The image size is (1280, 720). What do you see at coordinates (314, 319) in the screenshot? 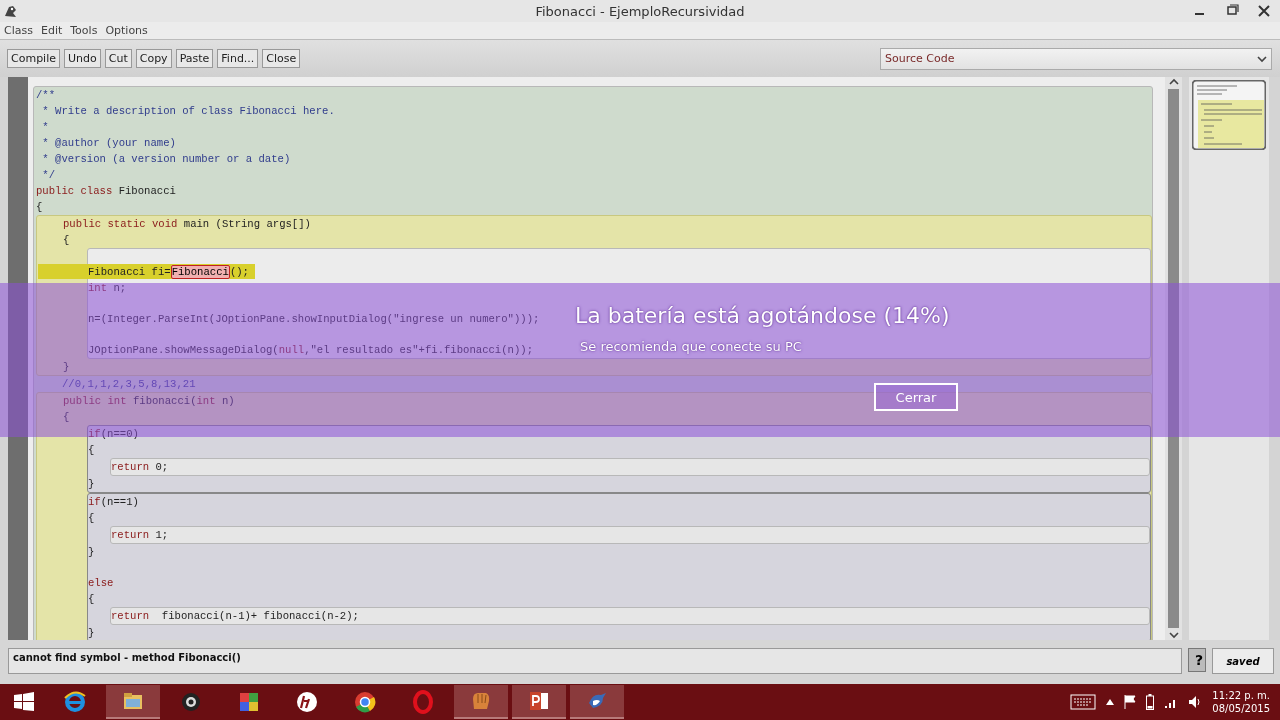
I see `code-line: n=(Integer.ParseInt(JOptionPane.showInputDialog("ingrese un numero")));` at bounding box center [314, 319].